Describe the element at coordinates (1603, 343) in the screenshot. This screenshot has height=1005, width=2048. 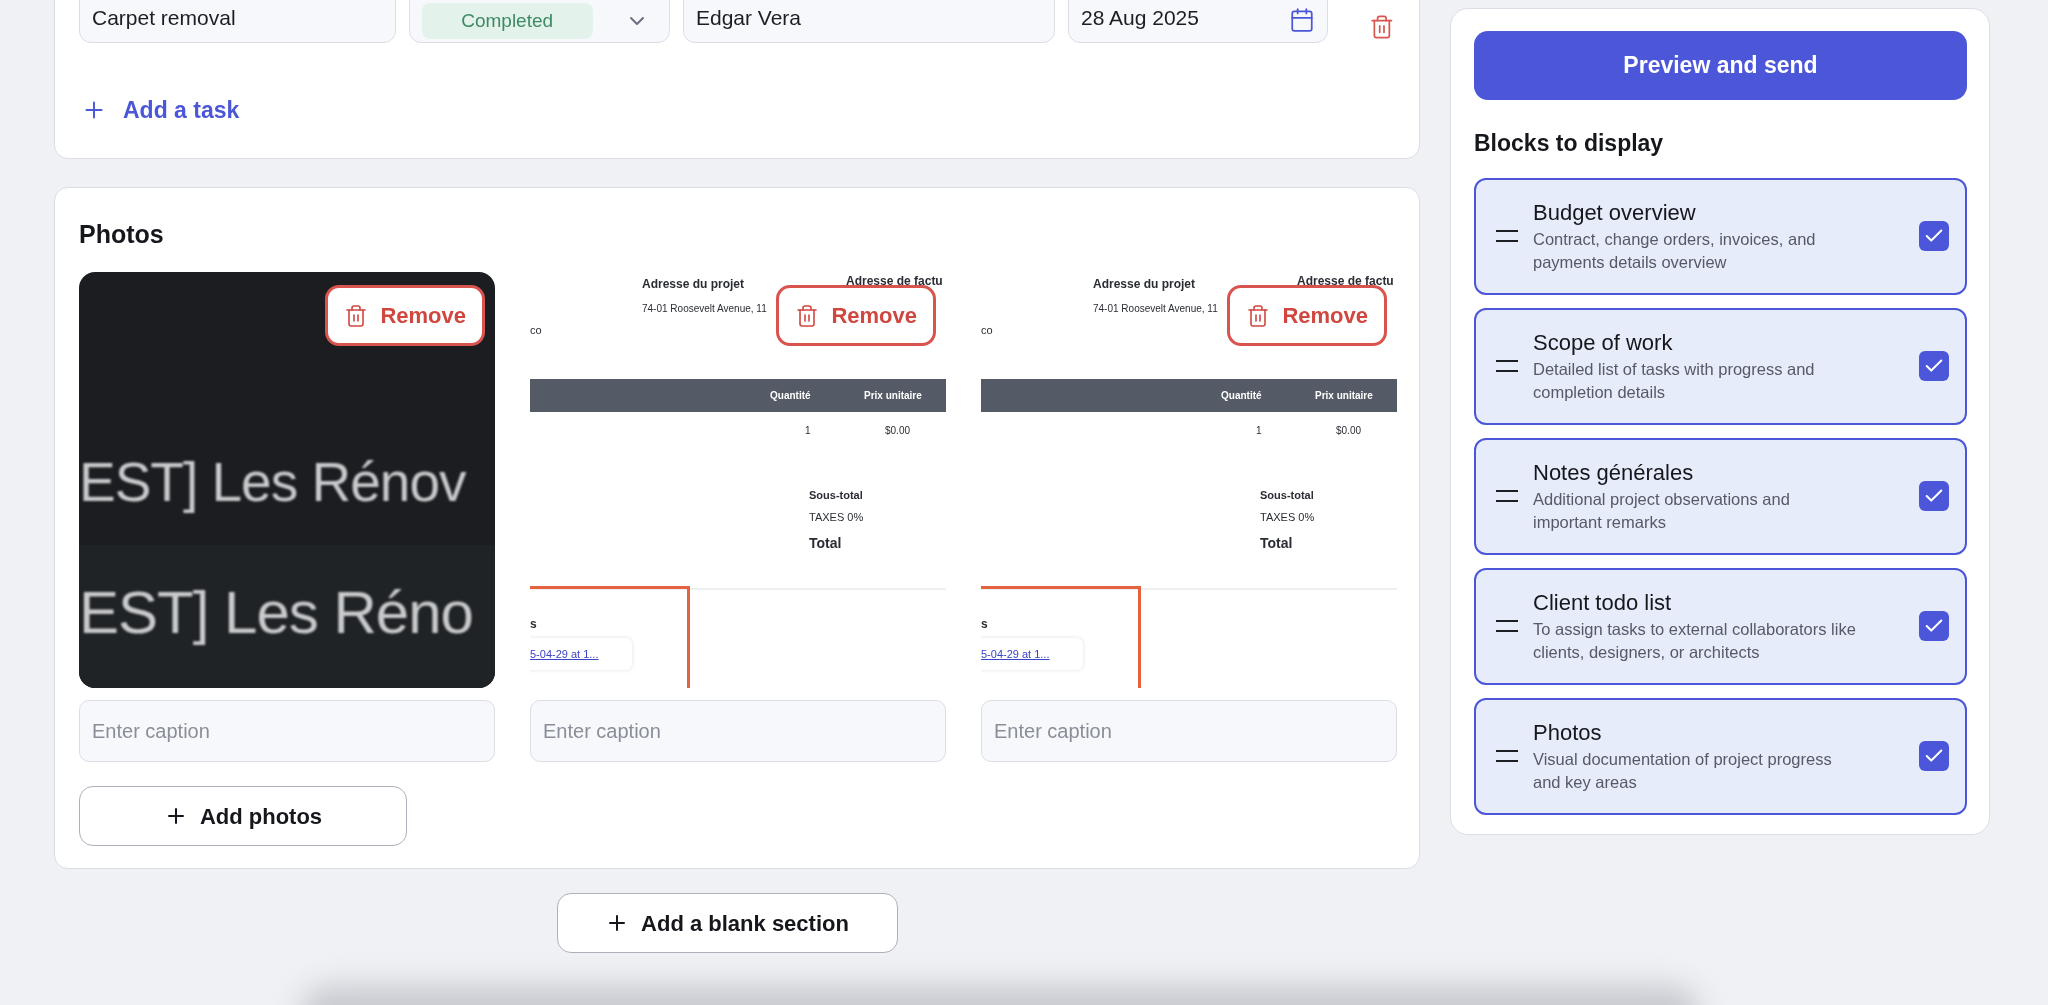
I see `block-title: Scope of work` at that location.